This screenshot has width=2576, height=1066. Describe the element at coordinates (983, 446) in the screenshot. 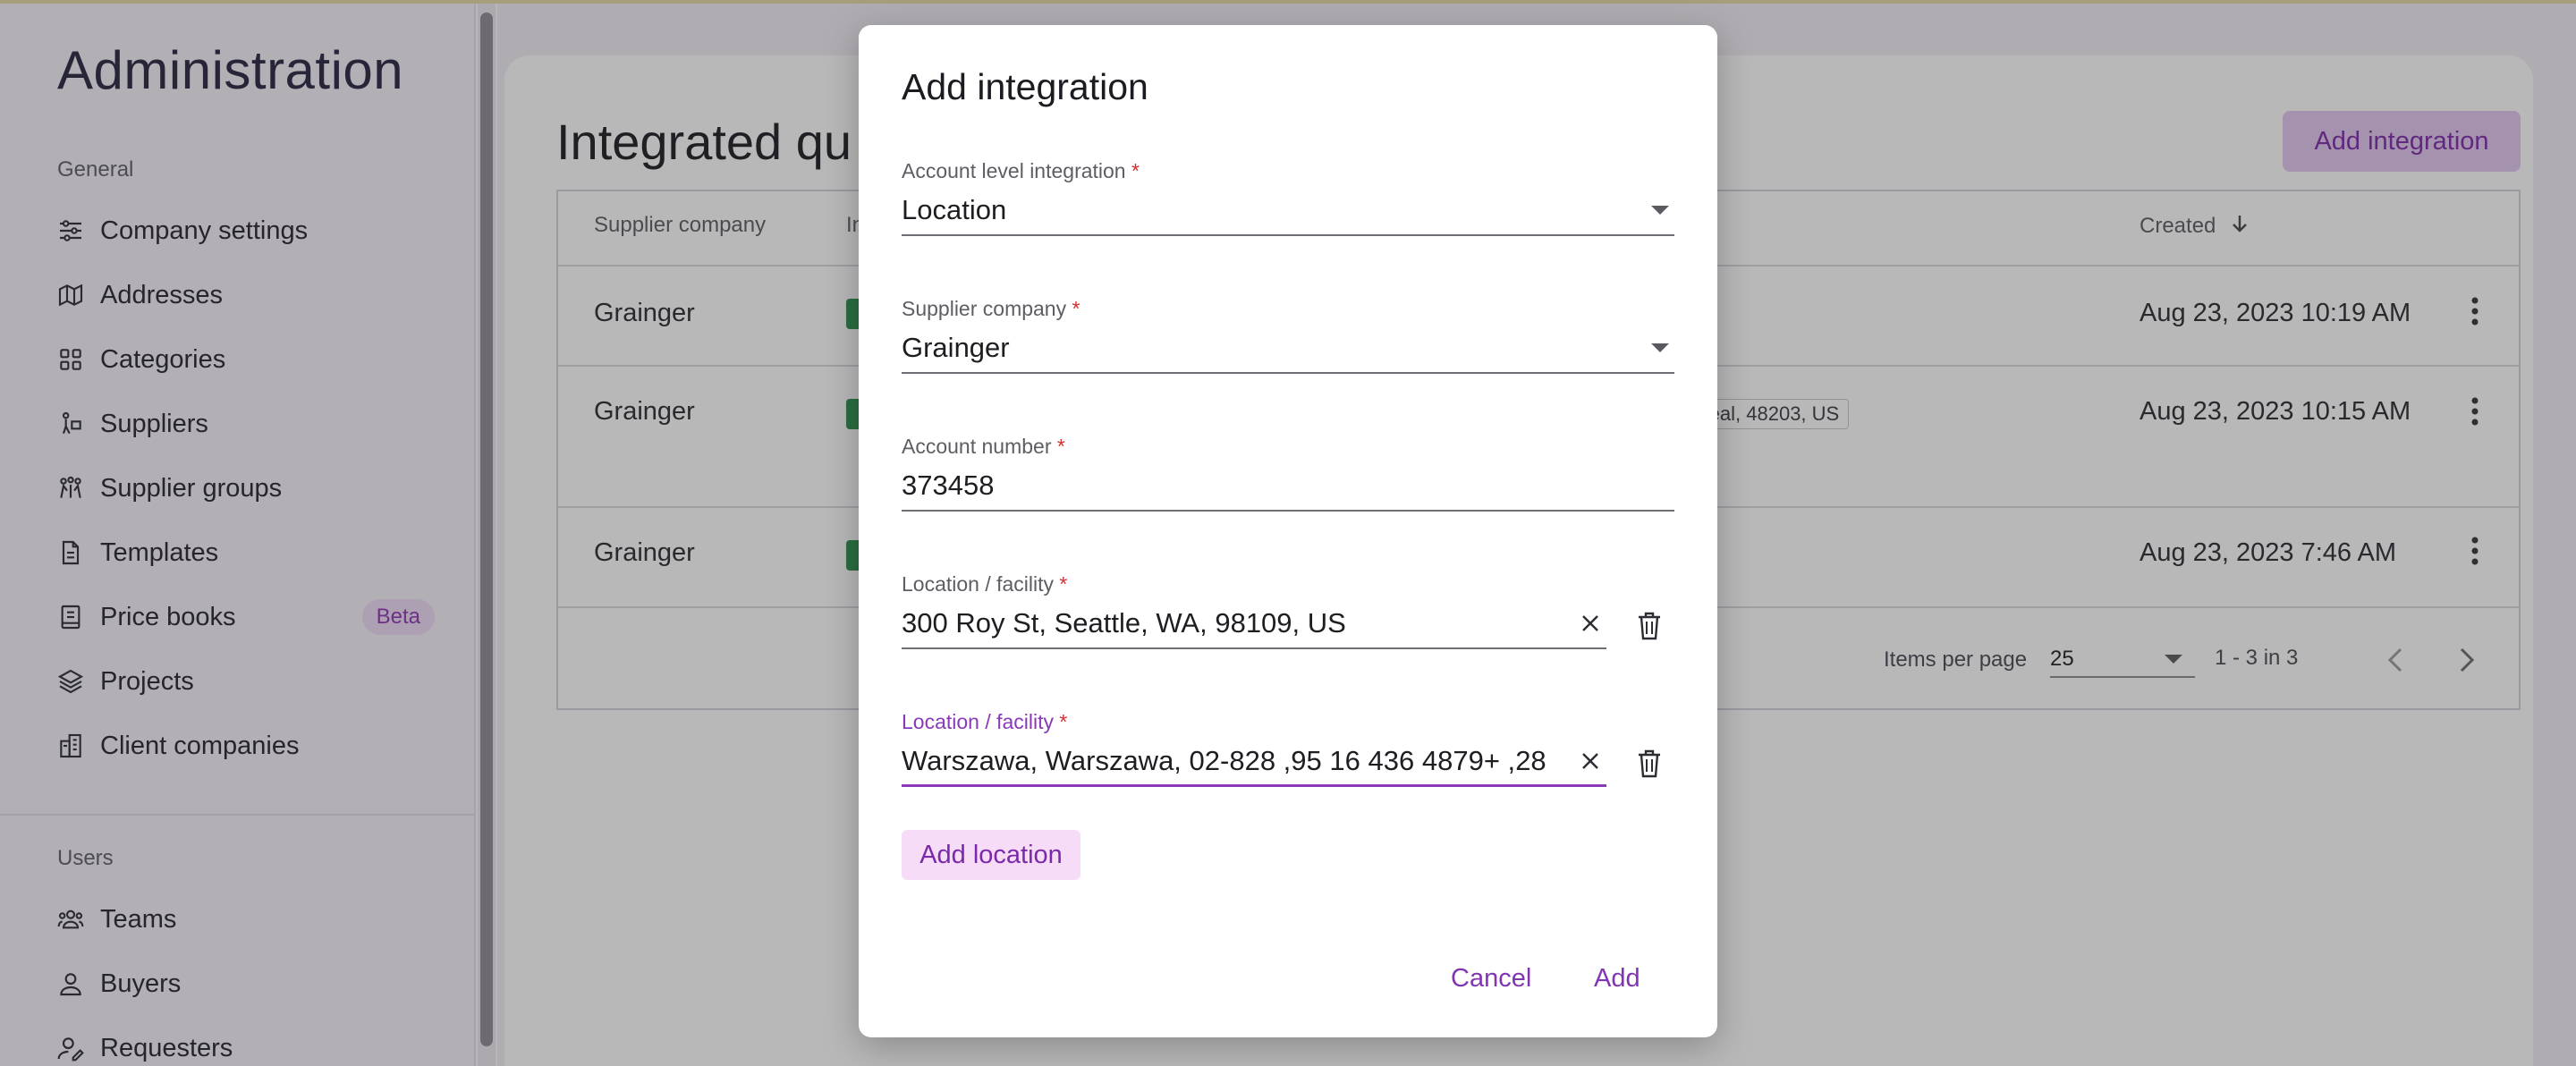

I see `field-label: Account number *` at that location.